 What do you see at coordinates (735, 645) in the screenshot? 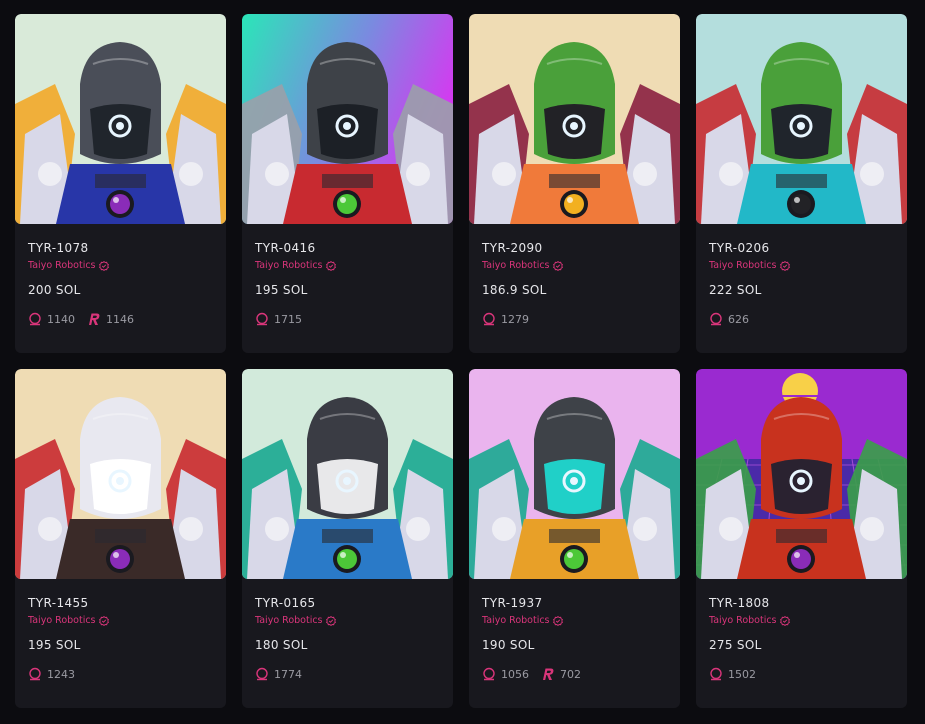
I see `nft-price: 275 SOL` at bounding box center [735, 645].